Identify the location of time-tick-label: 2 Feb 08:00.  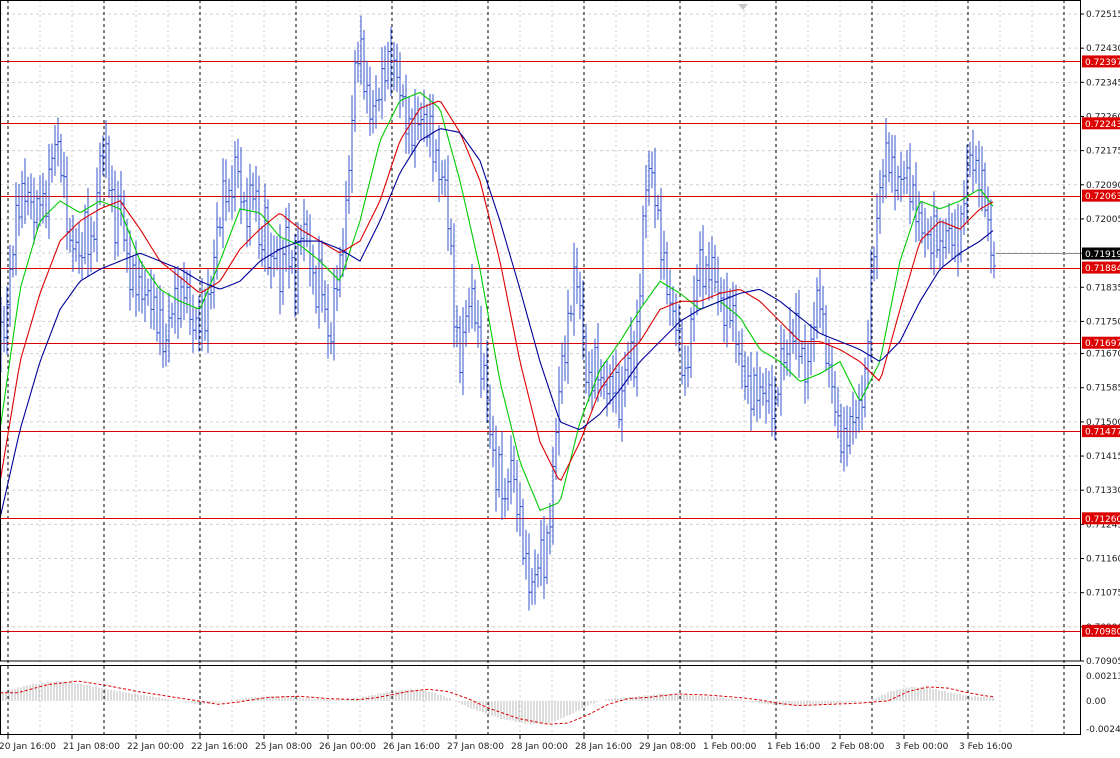
(858, 747).